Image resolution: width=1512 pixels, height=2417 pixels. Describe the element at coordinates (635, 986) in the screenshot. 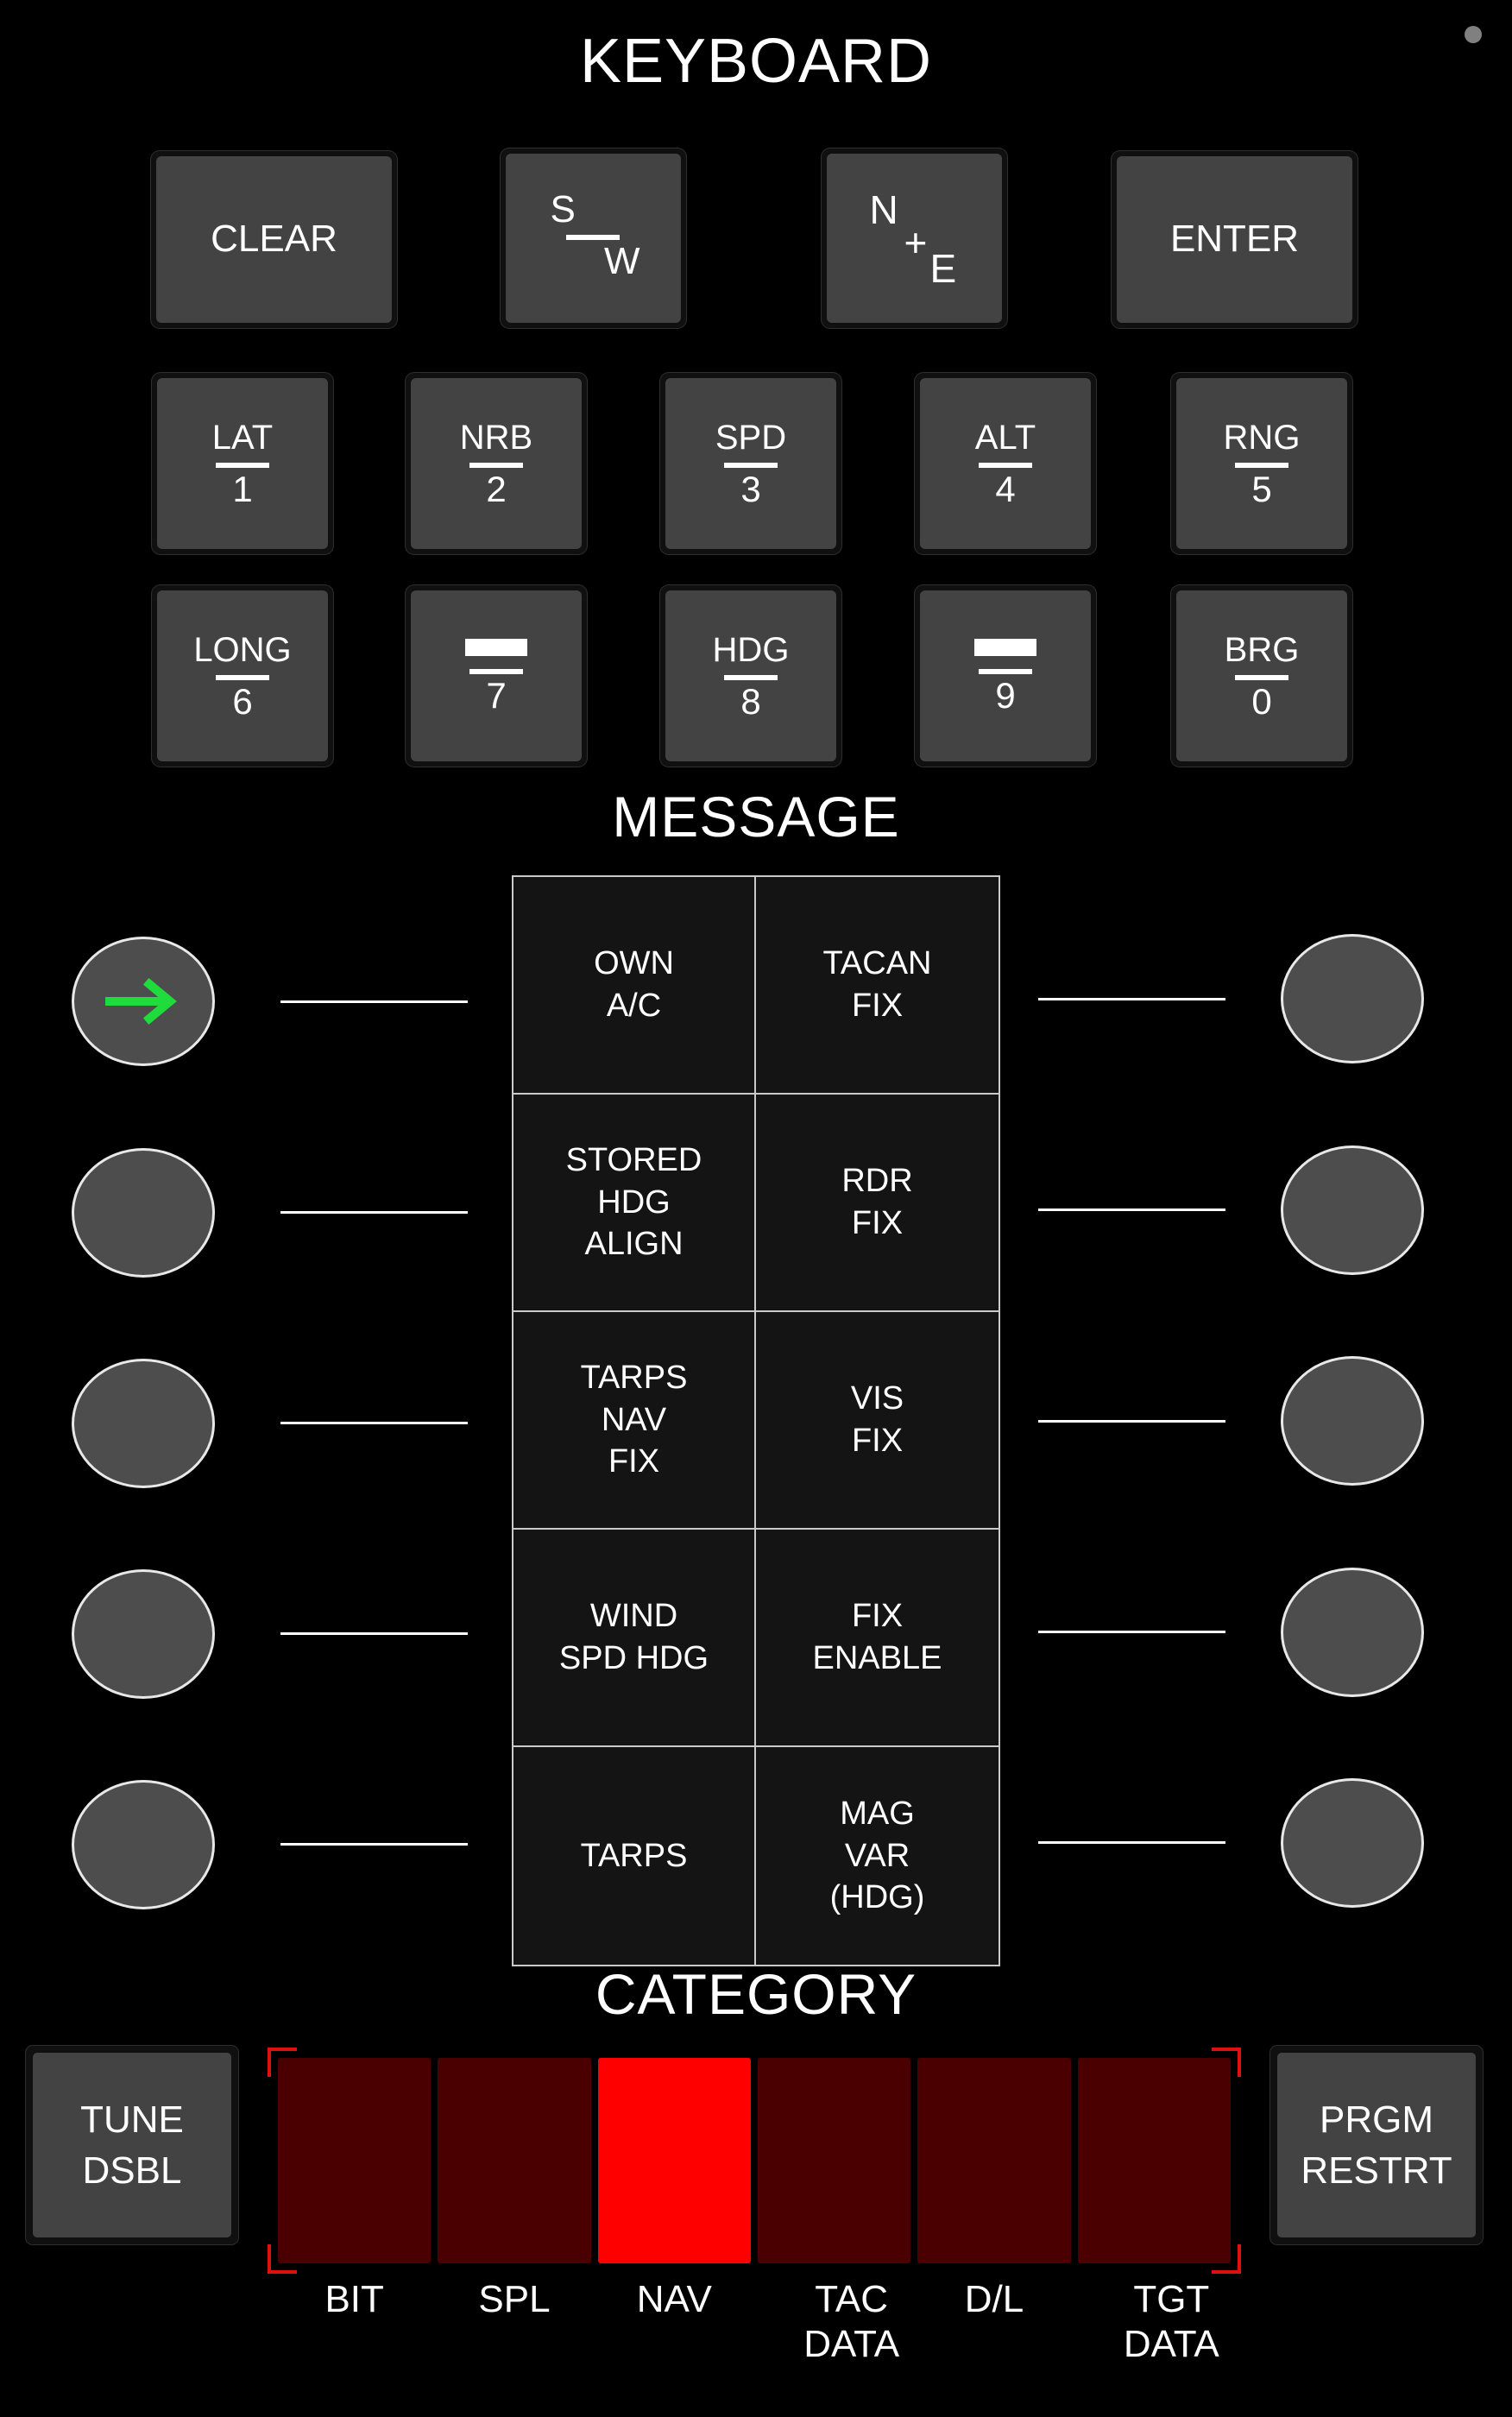

I see `message-cell: OWN A/C` at that location.